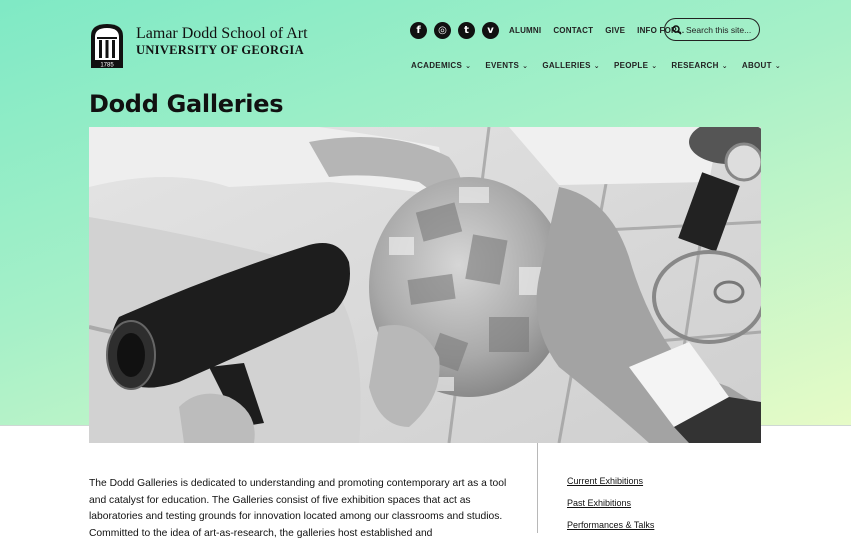  Describe the element at coordinates (466, 30) in the screenshot. I see `twitter-icon: t` at that location.